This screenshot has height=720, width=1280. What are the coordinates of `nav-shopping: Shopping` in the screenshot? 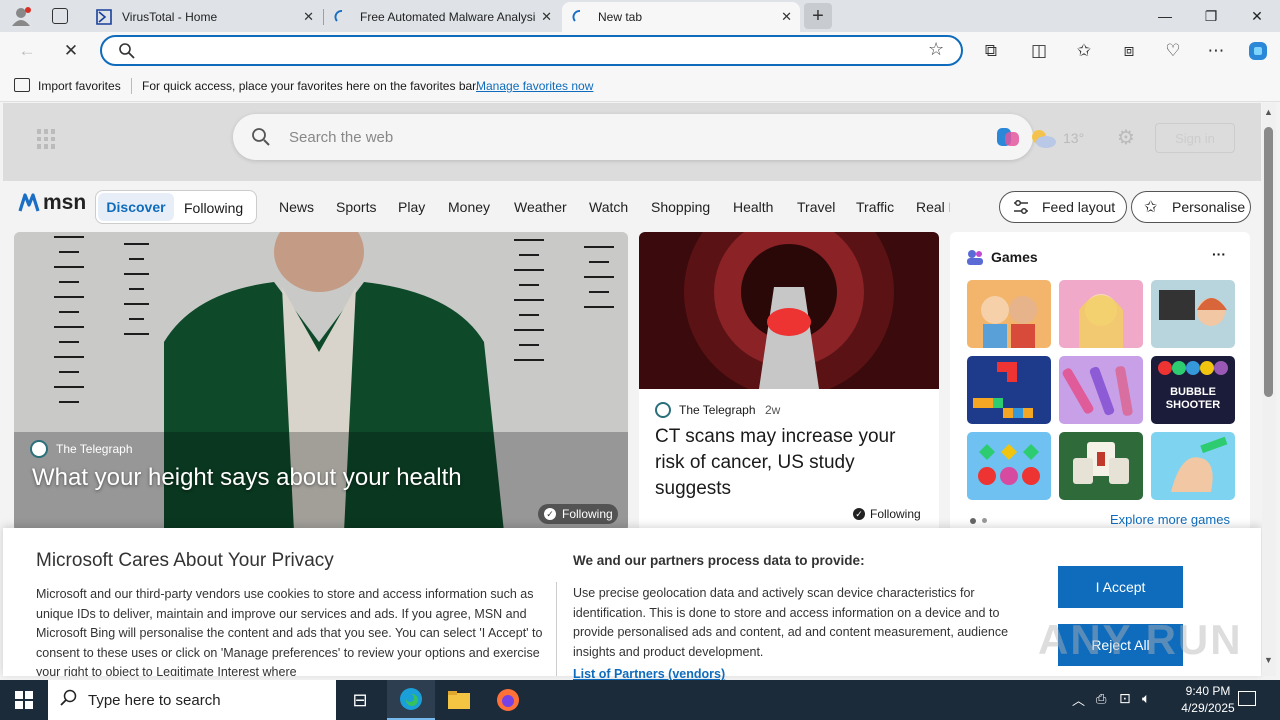 It's located at (680, 207).